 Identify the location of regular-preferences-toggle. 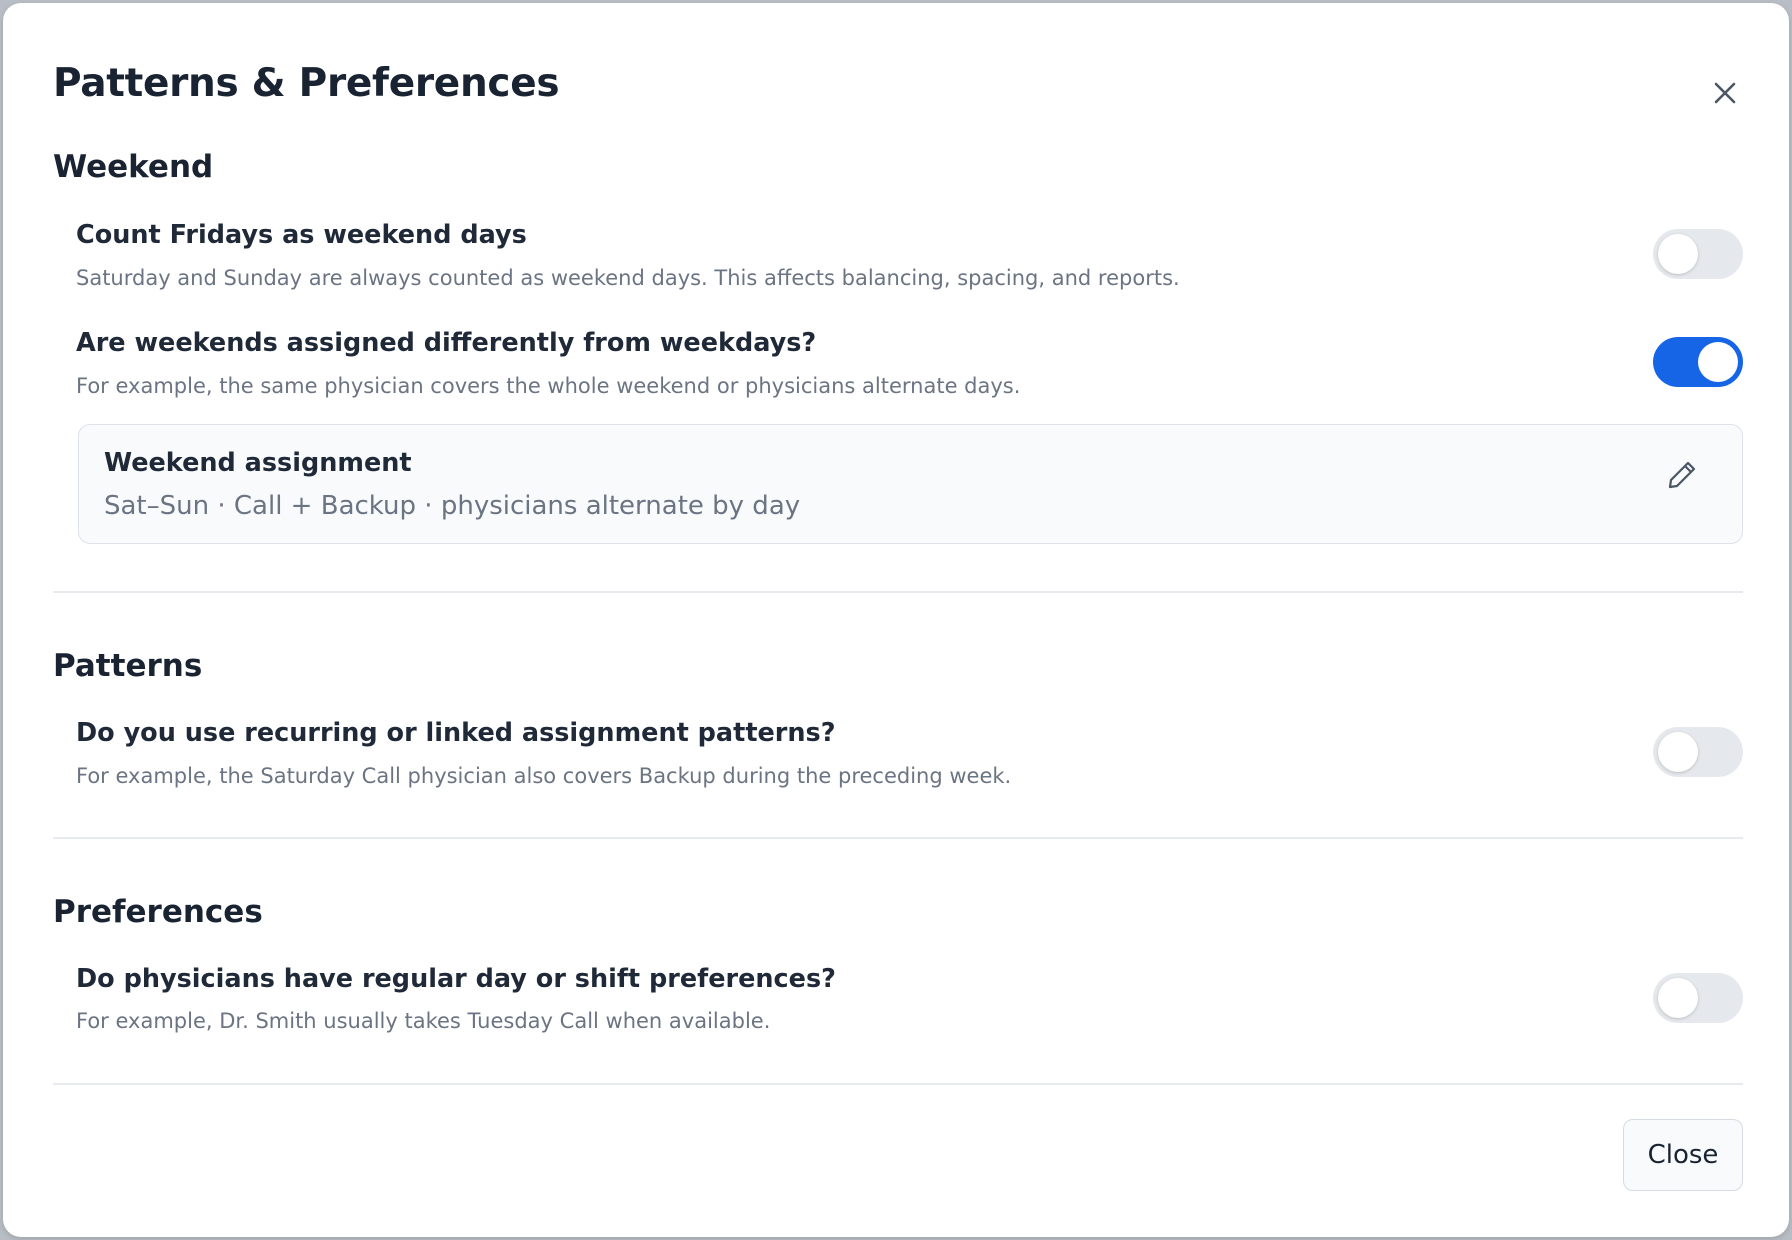
(1698, 998).